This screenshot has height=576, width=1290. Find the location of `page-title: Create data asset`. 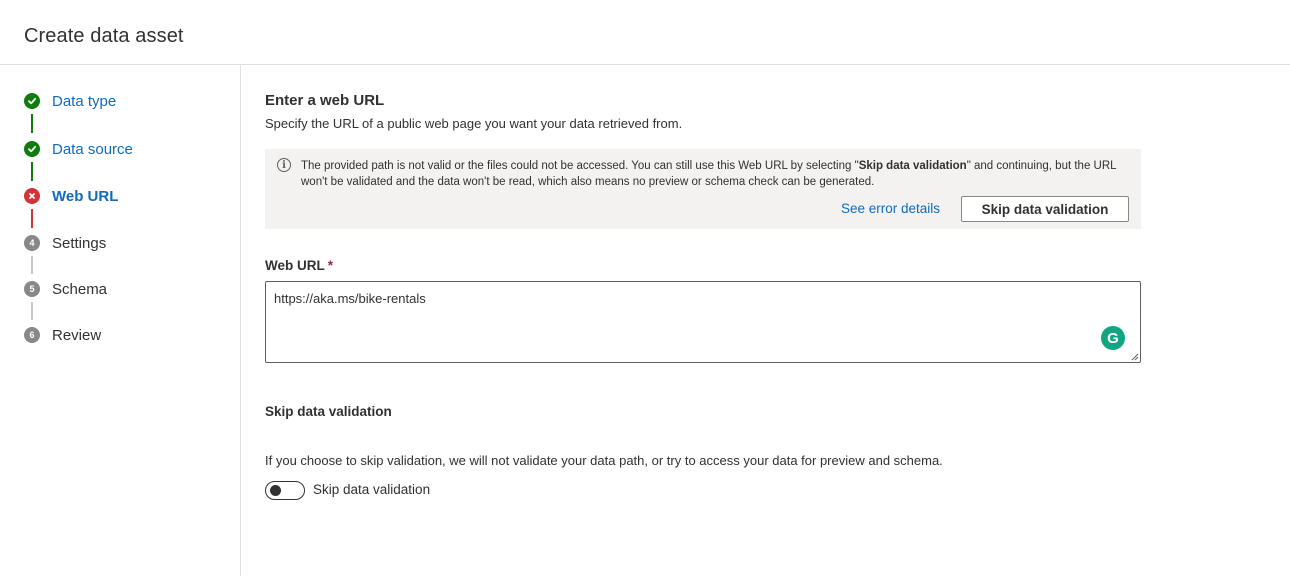

page-title: Create data asset is located at coordinates (104, 36).